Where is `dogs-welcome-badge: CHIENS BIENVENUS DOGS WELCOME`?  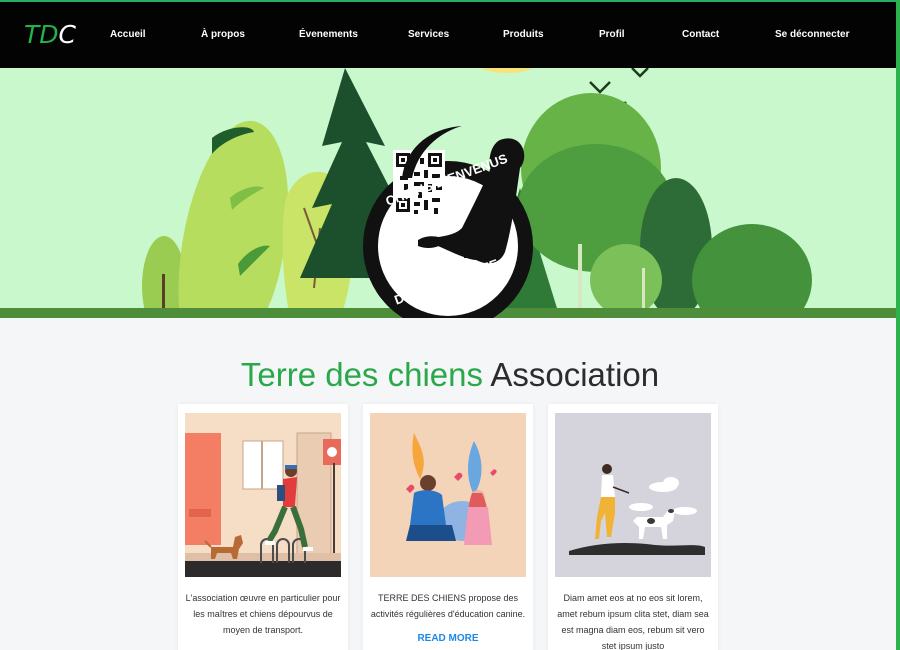 dogs-welcome-badge: CHIENS BIENVENUS DOGS WELCOME is located at coordinates (448, 222).